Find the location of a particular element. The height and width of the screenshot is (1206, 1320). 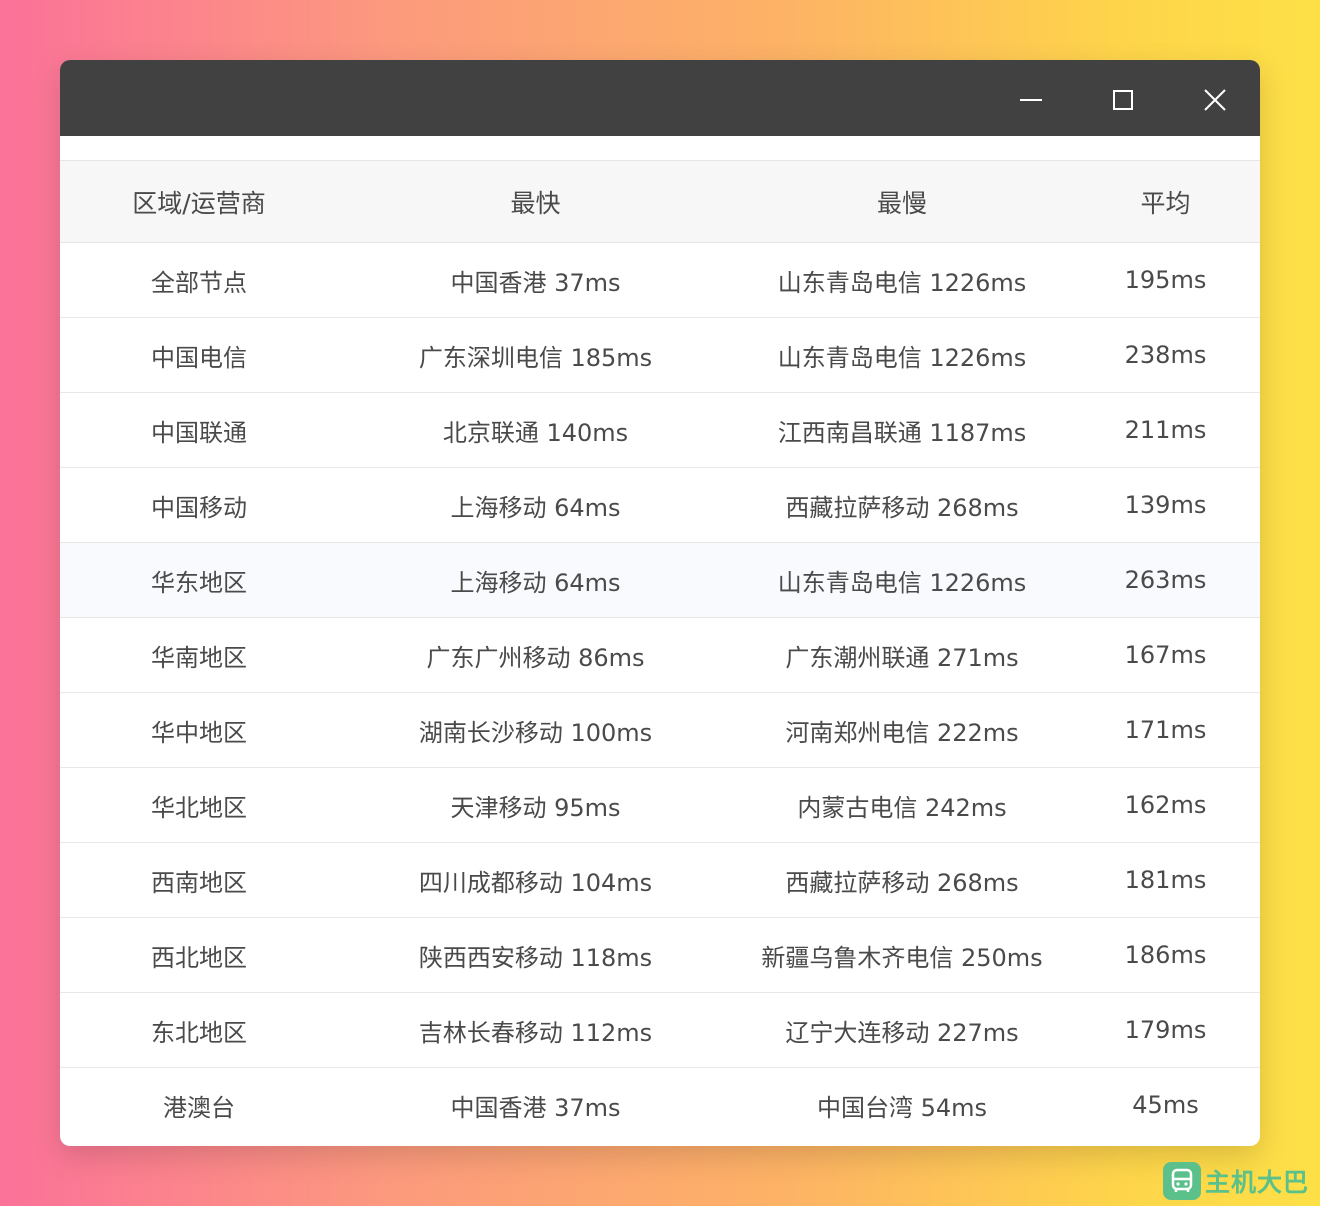

cell-region: 华东地区 is located at coordinates (199, 580).